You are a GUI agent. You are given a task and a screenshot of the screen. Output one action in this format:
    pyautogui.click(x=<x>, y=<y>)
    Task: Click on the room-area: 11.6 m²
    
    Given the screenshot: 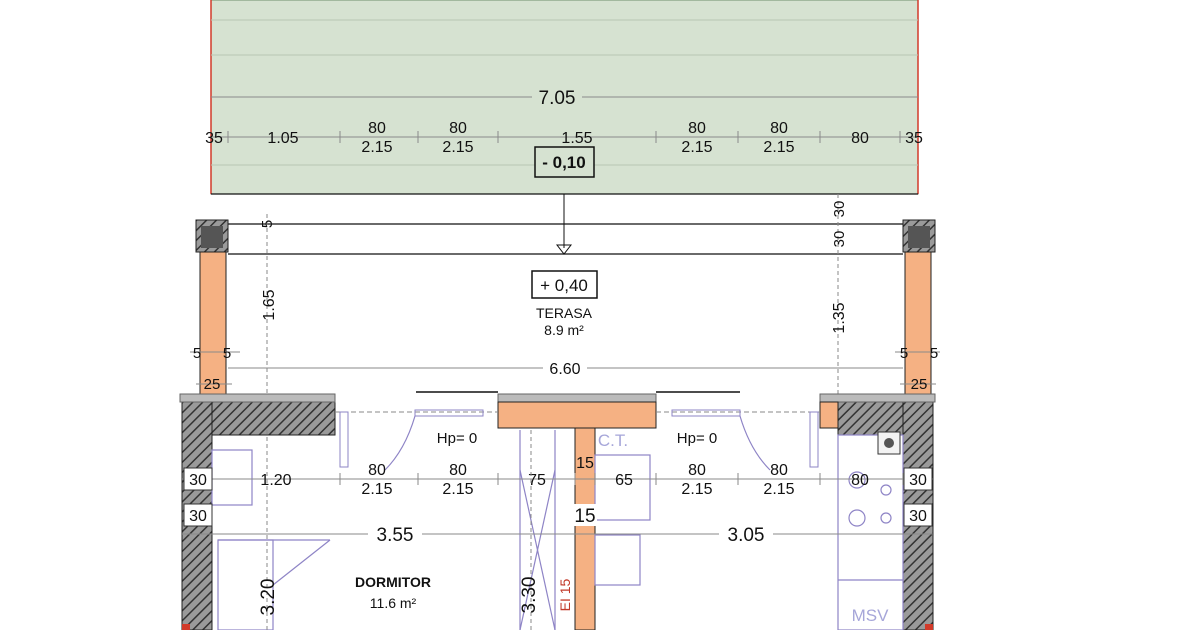 What is the action you would take?
    pyautogui.click(x=393, y=603)
    